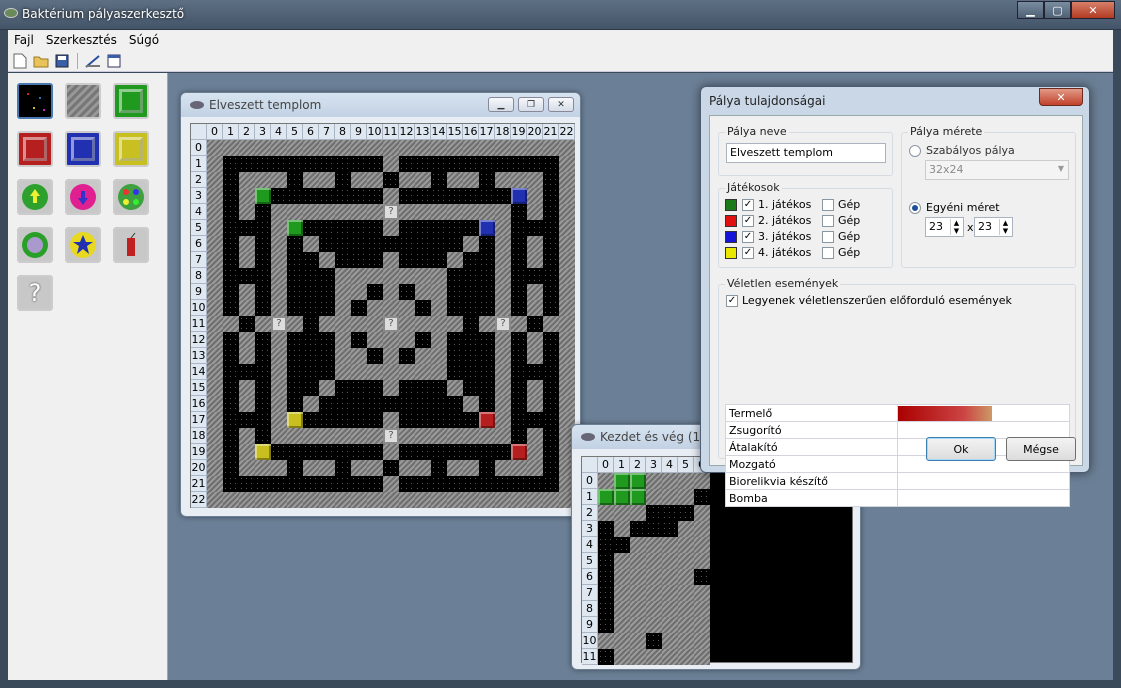 The height and width of the screenshot is (688, 1121). What do you see at coordinates (1061, 97) in the screenshot?
I see `dialog-close-button: ✕` at bounding box center [1061, 97].